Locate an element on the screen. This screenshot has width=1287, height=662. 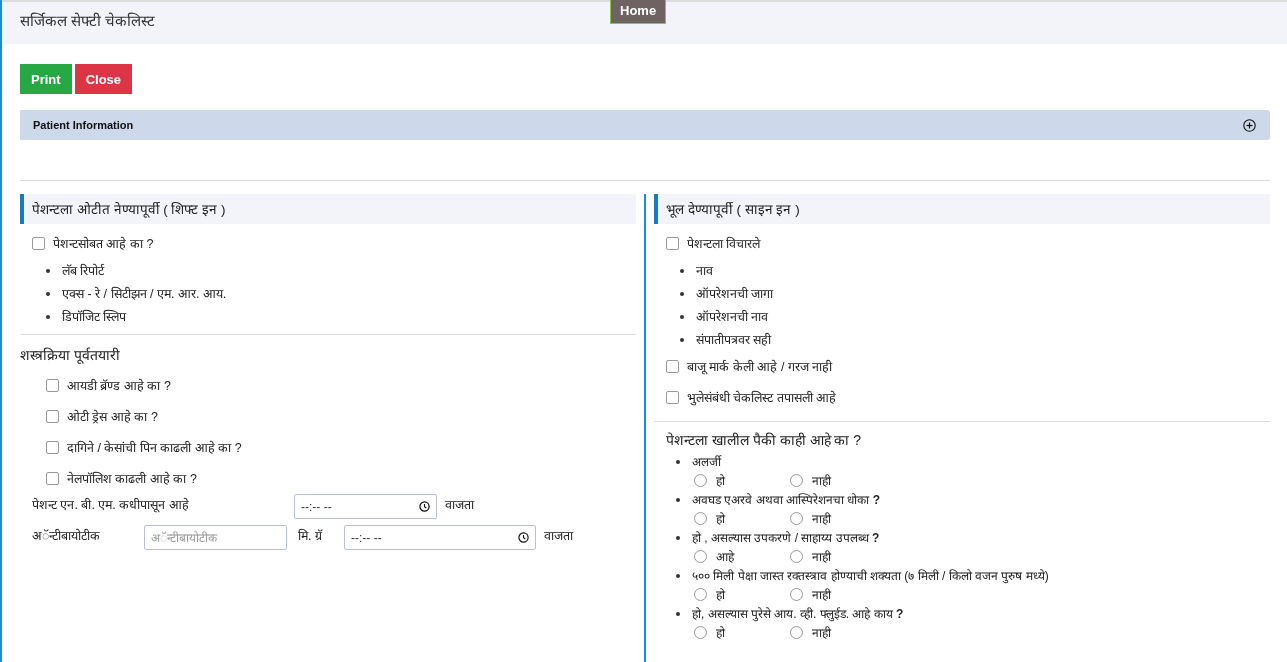
checkbox-label: ओटी ड्रेस आहे का ? is located at coordinates (112, 416).